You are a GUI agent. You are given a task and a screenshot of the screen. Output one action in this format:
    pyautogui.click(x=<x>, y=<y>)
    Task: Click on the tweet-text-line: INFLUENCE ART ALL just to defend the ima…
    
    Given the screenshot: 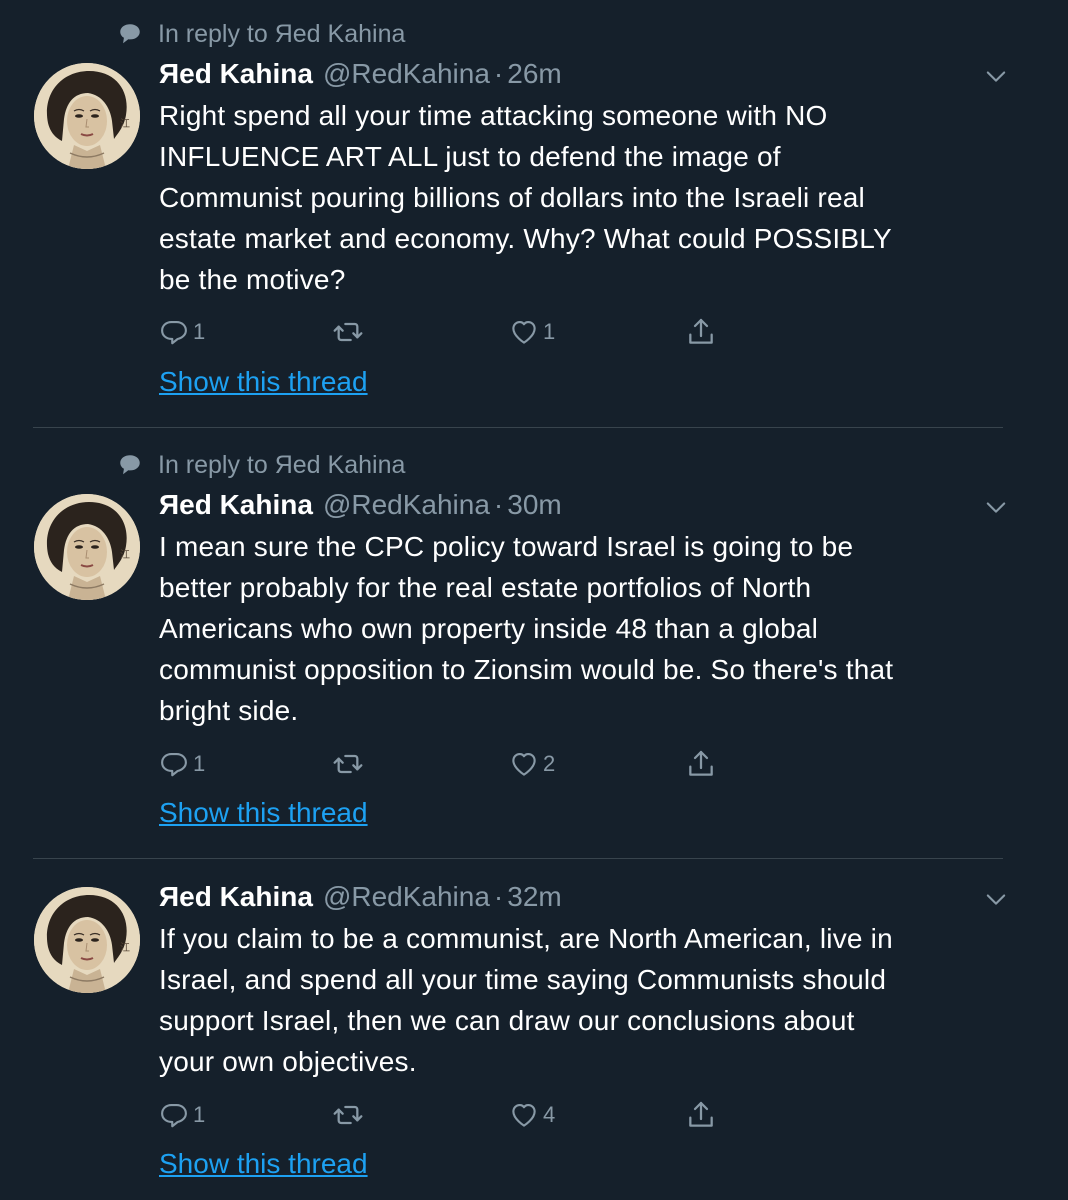 What is the action you would take?
    pyautogui.click(x=470, y=156)
    